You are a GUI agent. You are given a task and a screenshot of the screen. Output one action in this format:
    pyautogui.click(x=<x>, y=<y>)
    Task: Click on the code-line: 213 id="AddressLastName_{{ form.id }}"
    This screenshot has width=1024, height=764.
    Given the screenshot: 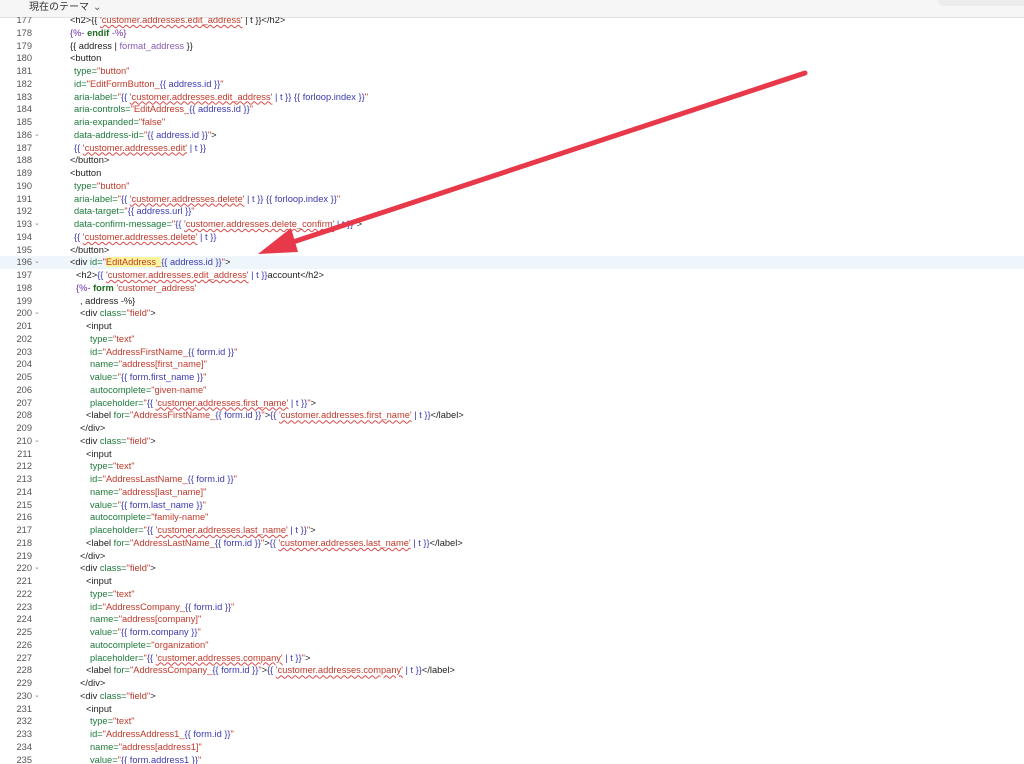 What is the action you would take?
    pyautogui.click(x=512, y=479)
    